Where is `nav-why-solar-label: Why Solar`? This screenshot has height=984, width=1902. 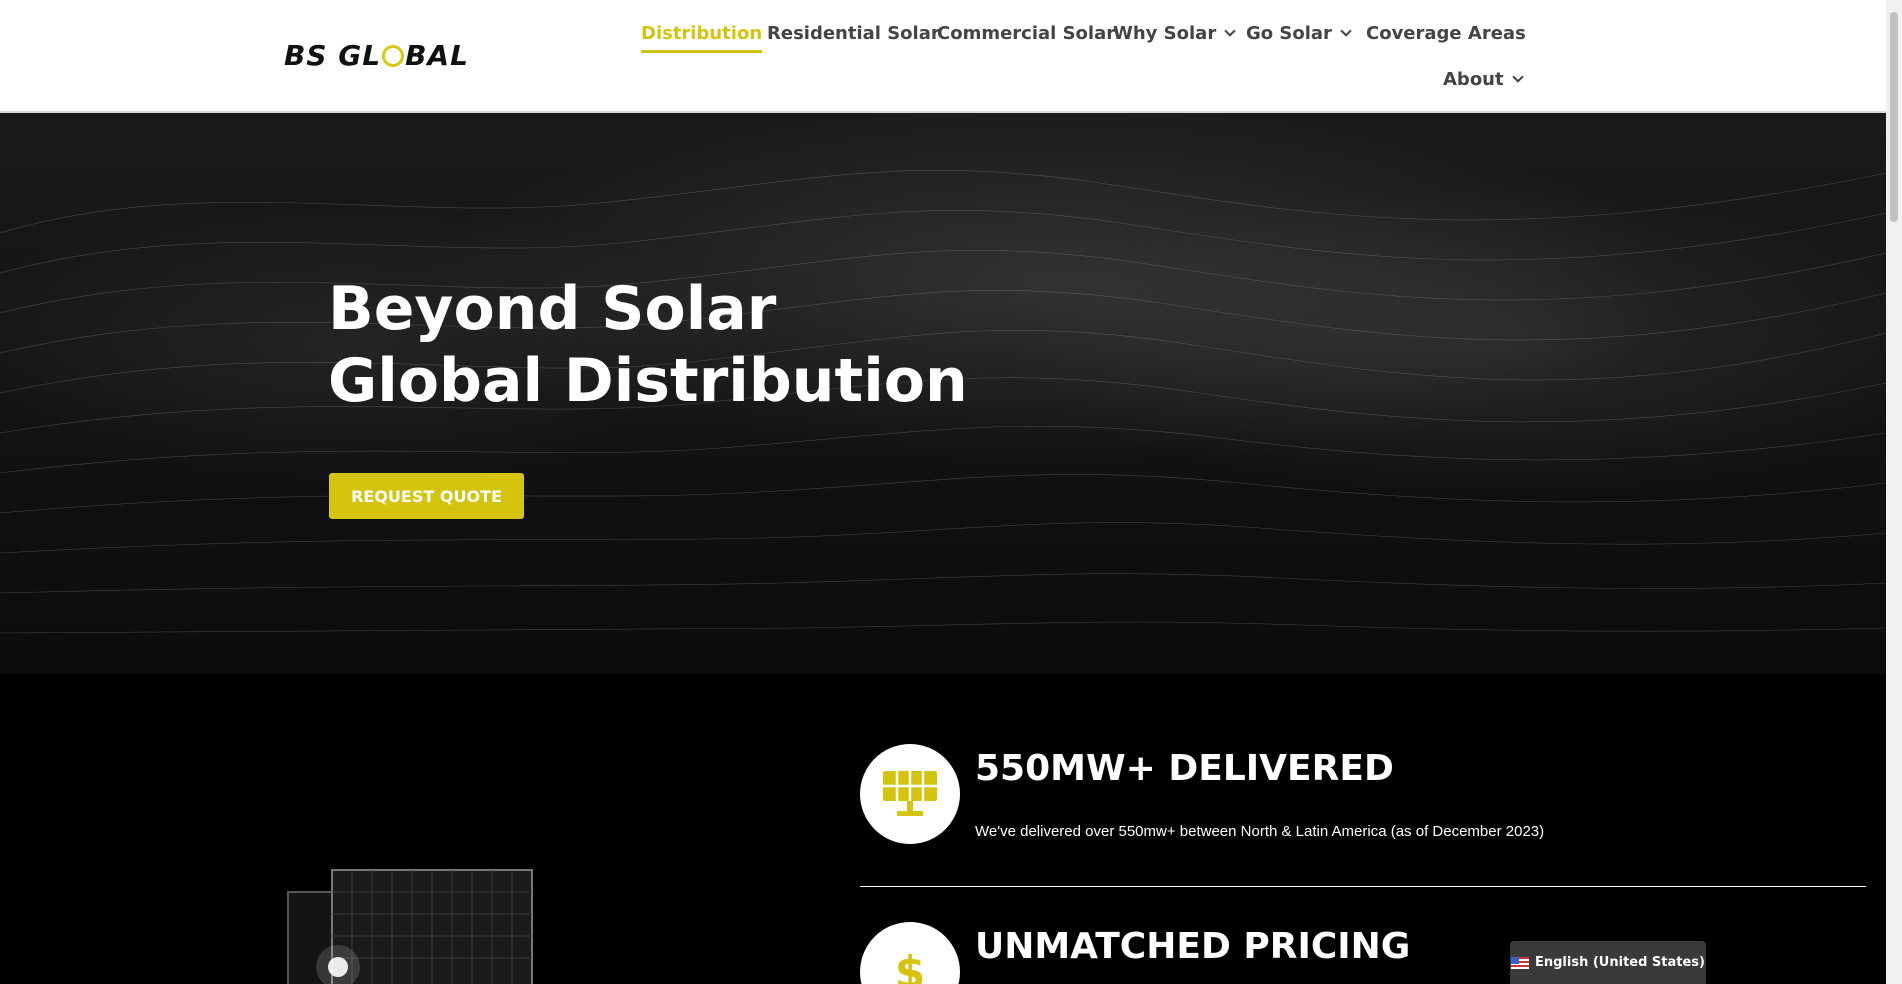 nav-why-solar-label: Why Solar is located at coordinates (1165, 33).